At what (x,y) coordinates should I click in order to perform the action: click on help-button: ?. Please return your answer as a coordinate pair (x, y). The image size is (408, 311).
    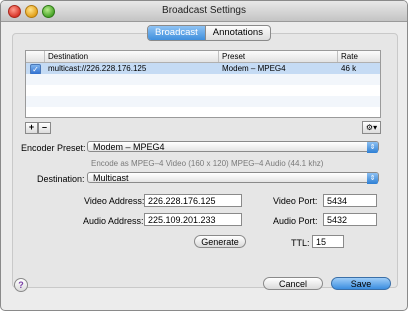
    Looking at the image, I should click on (21, 285).